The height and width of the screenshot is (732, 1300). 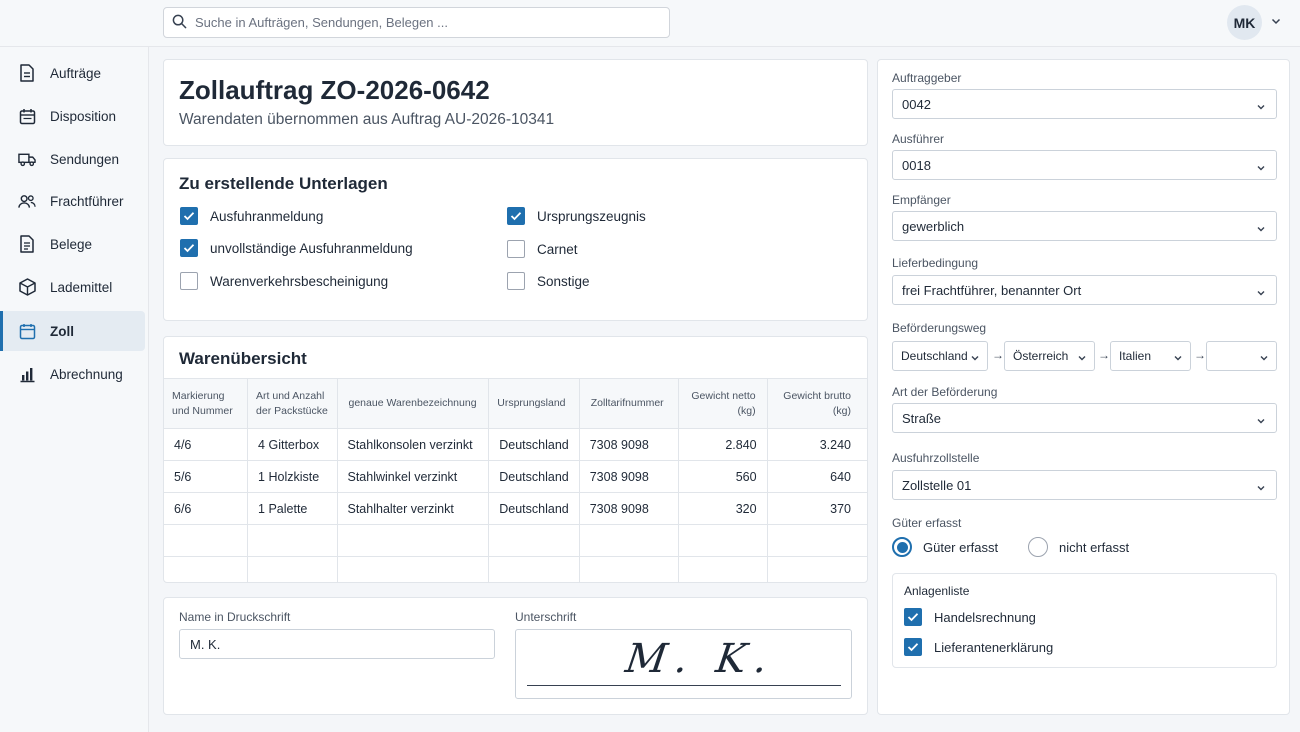 I want to click on column-header-zolltarifnummer: Zolltarifnummer, so click(x=629, y=403).